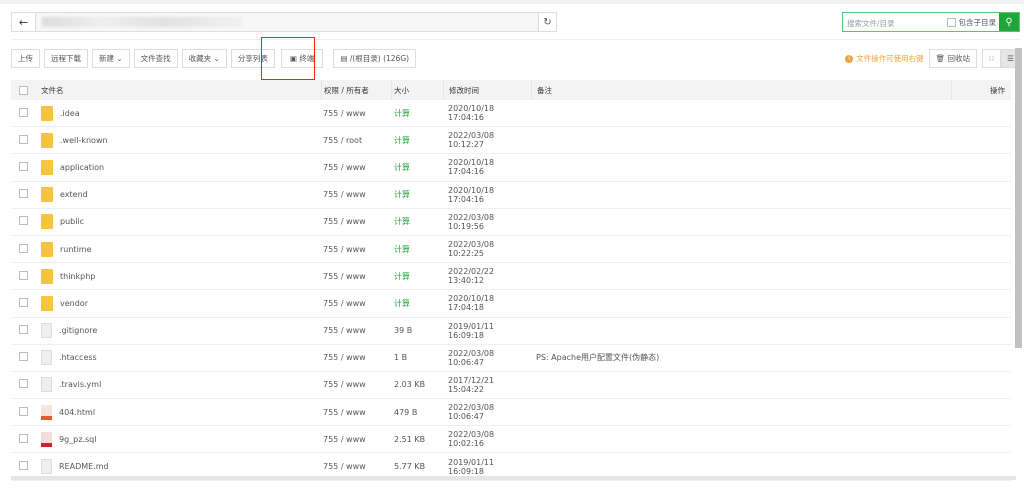  I want to click on file-name: README.md, so click(84, 466).